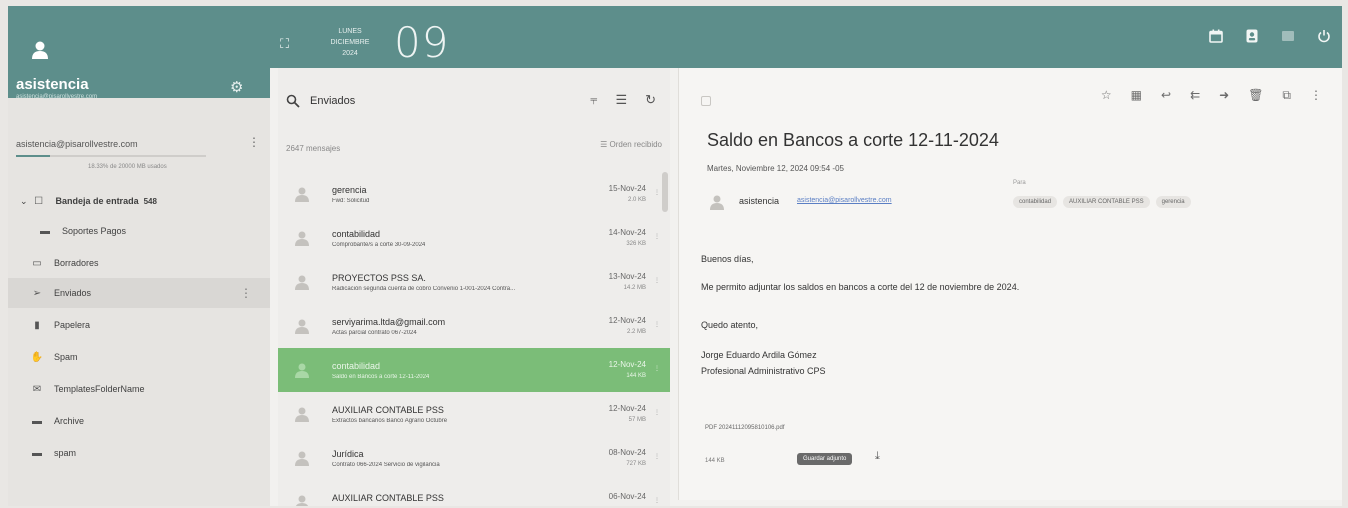 This screenshot has height=508, width=1348. I want to click on sidebar-item-templatesfoldername: ✉ TemplatesFolderName, so click(139, 389).